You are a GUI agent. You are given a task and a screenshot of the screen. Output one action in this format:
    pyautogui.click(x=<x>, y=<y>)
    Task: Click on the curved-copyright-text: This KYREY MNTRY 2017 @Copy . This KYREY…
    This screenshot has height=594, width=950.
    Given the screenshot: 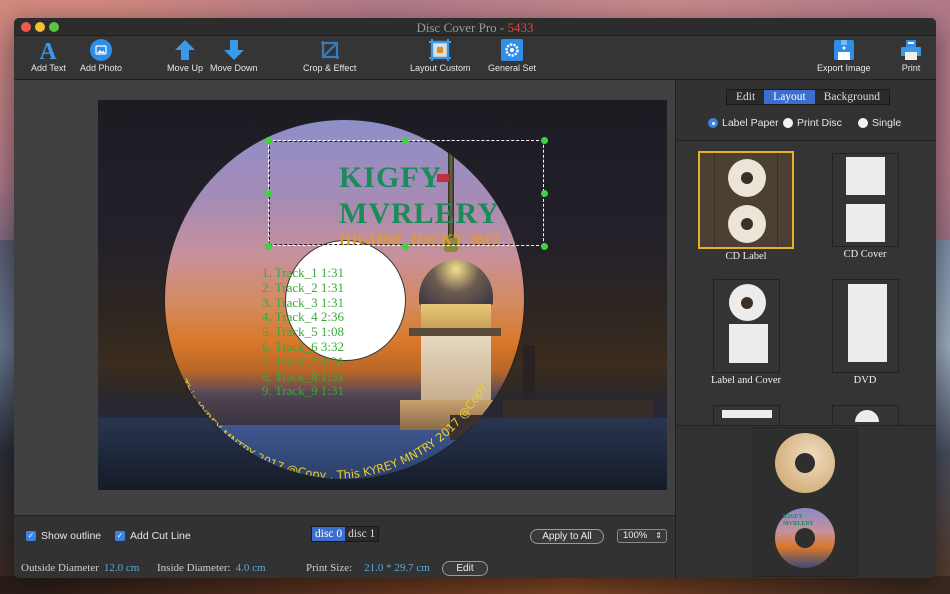 What is the action you would take?
    pyautogui.click(x=332, y=427)
    